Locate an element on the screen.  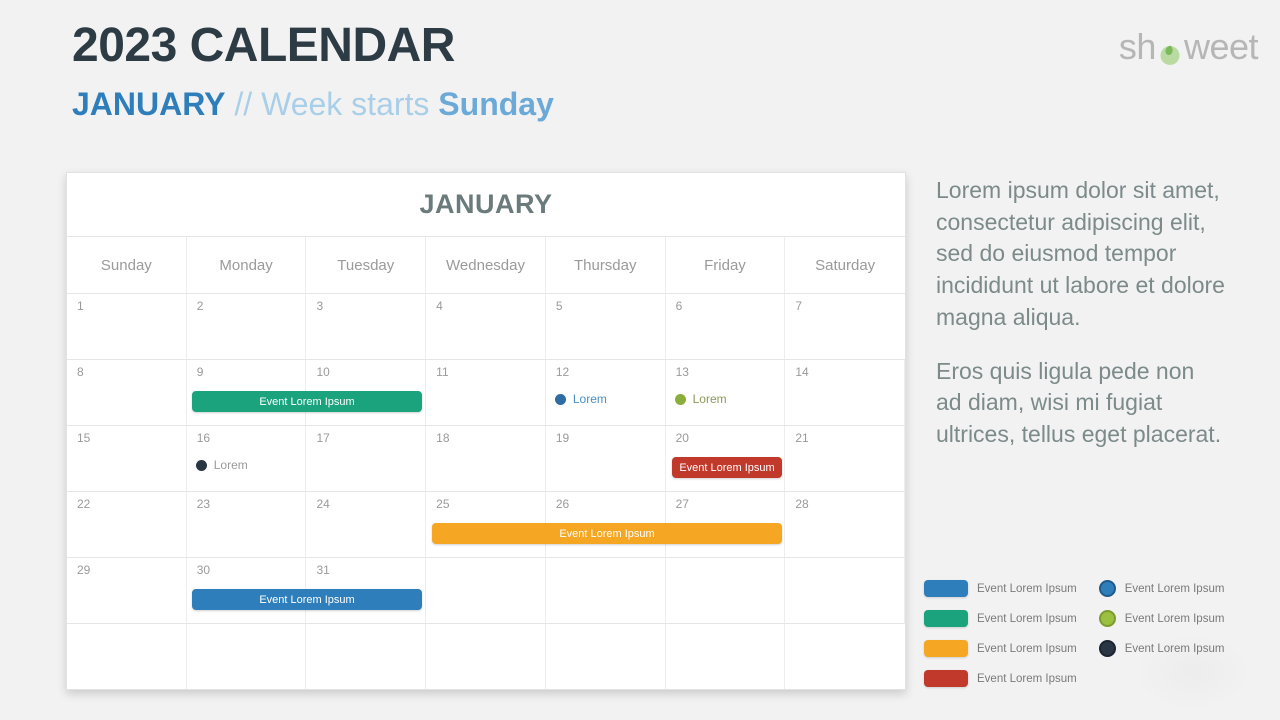
calendar-month-header: JANUARY is located at coordinates (486, 205).